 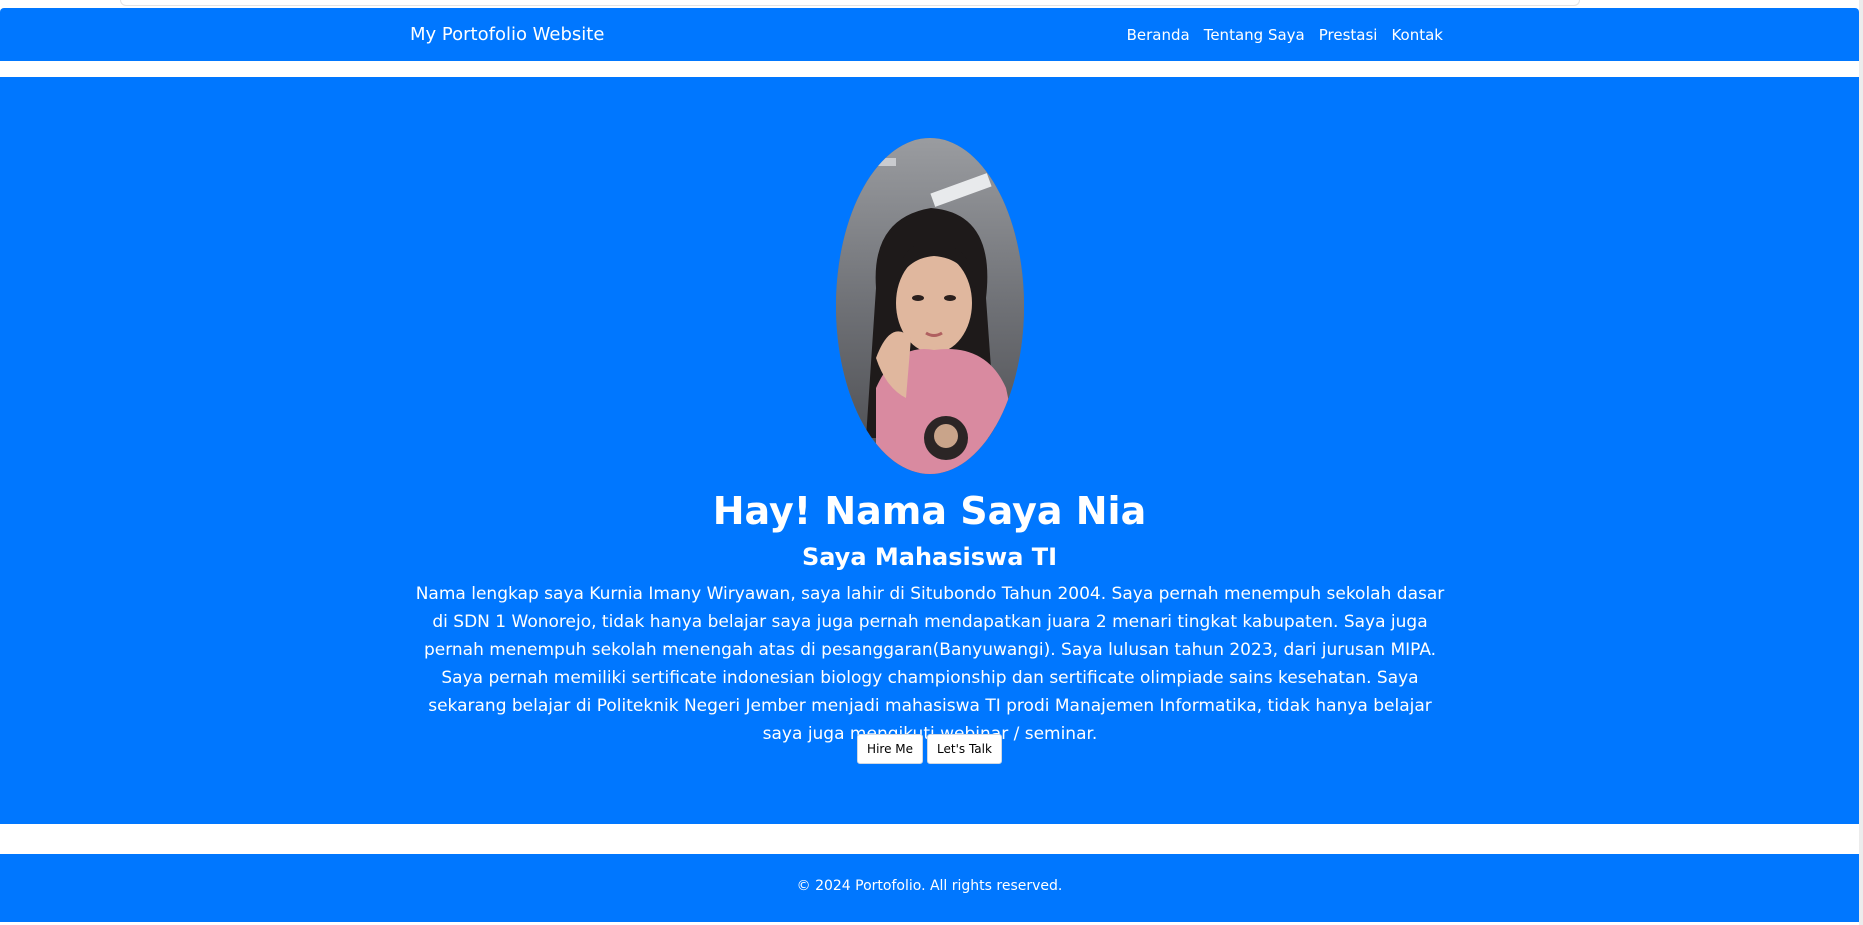 What do you see at coordinates (507, 34) in the screenshot?
I see `navbar-brand: My Portofolio Website` at bounding box center [507, 34].